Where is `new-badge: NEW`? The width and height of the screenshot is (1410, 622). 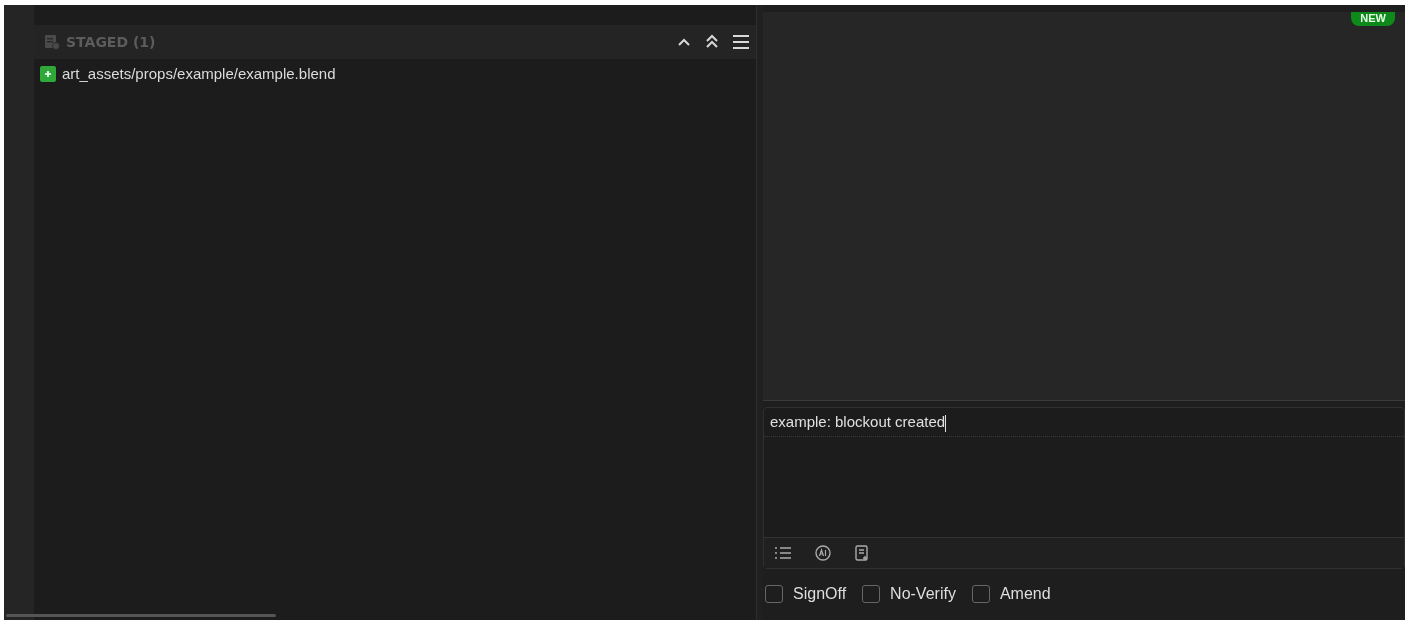
new-badge: NEW is located at coordinates (1373, 19).